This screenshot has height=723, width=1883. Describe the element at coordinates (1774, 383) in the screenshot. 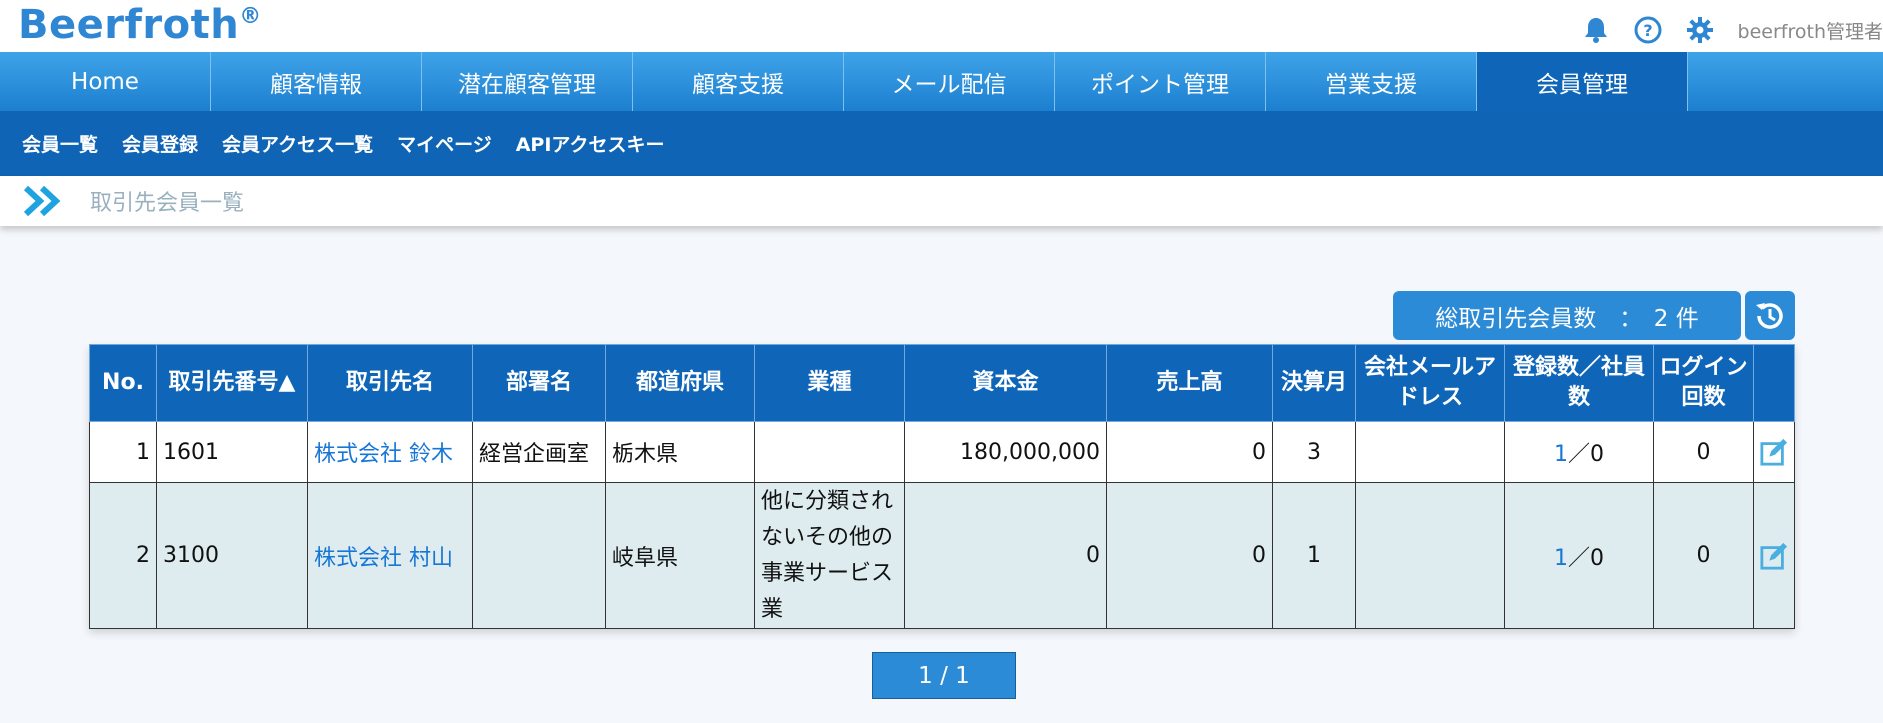

I see `col-edit` at that location.